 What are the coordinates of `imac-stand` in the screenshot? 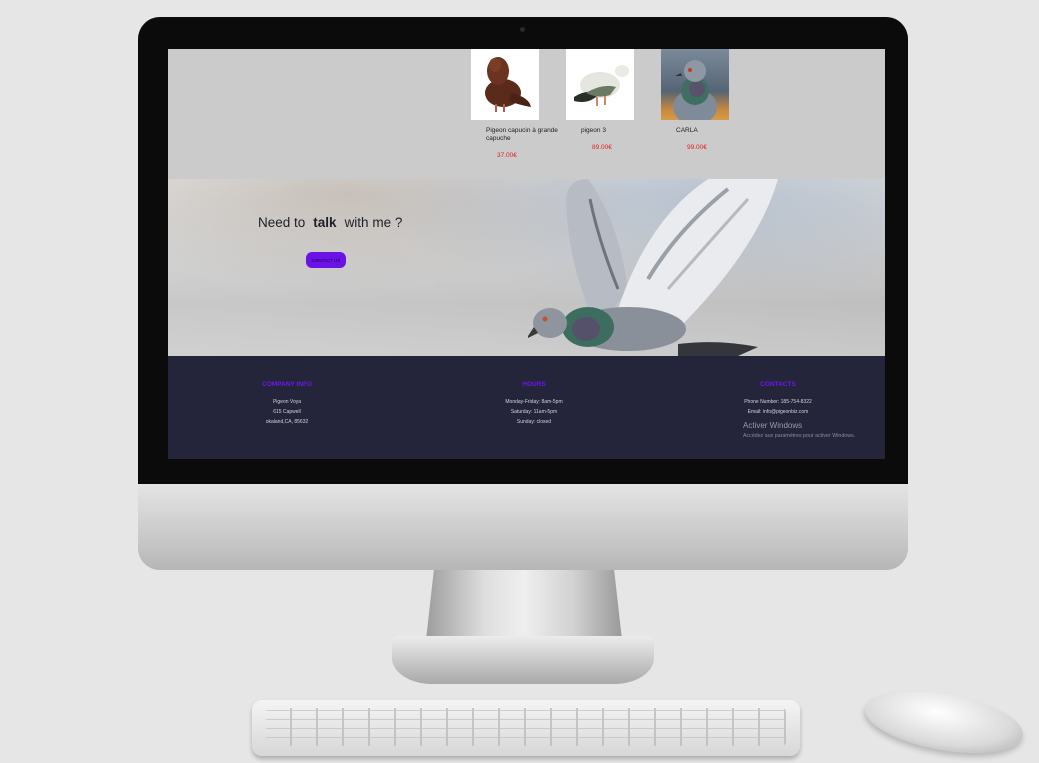 It's located at (524, 605).